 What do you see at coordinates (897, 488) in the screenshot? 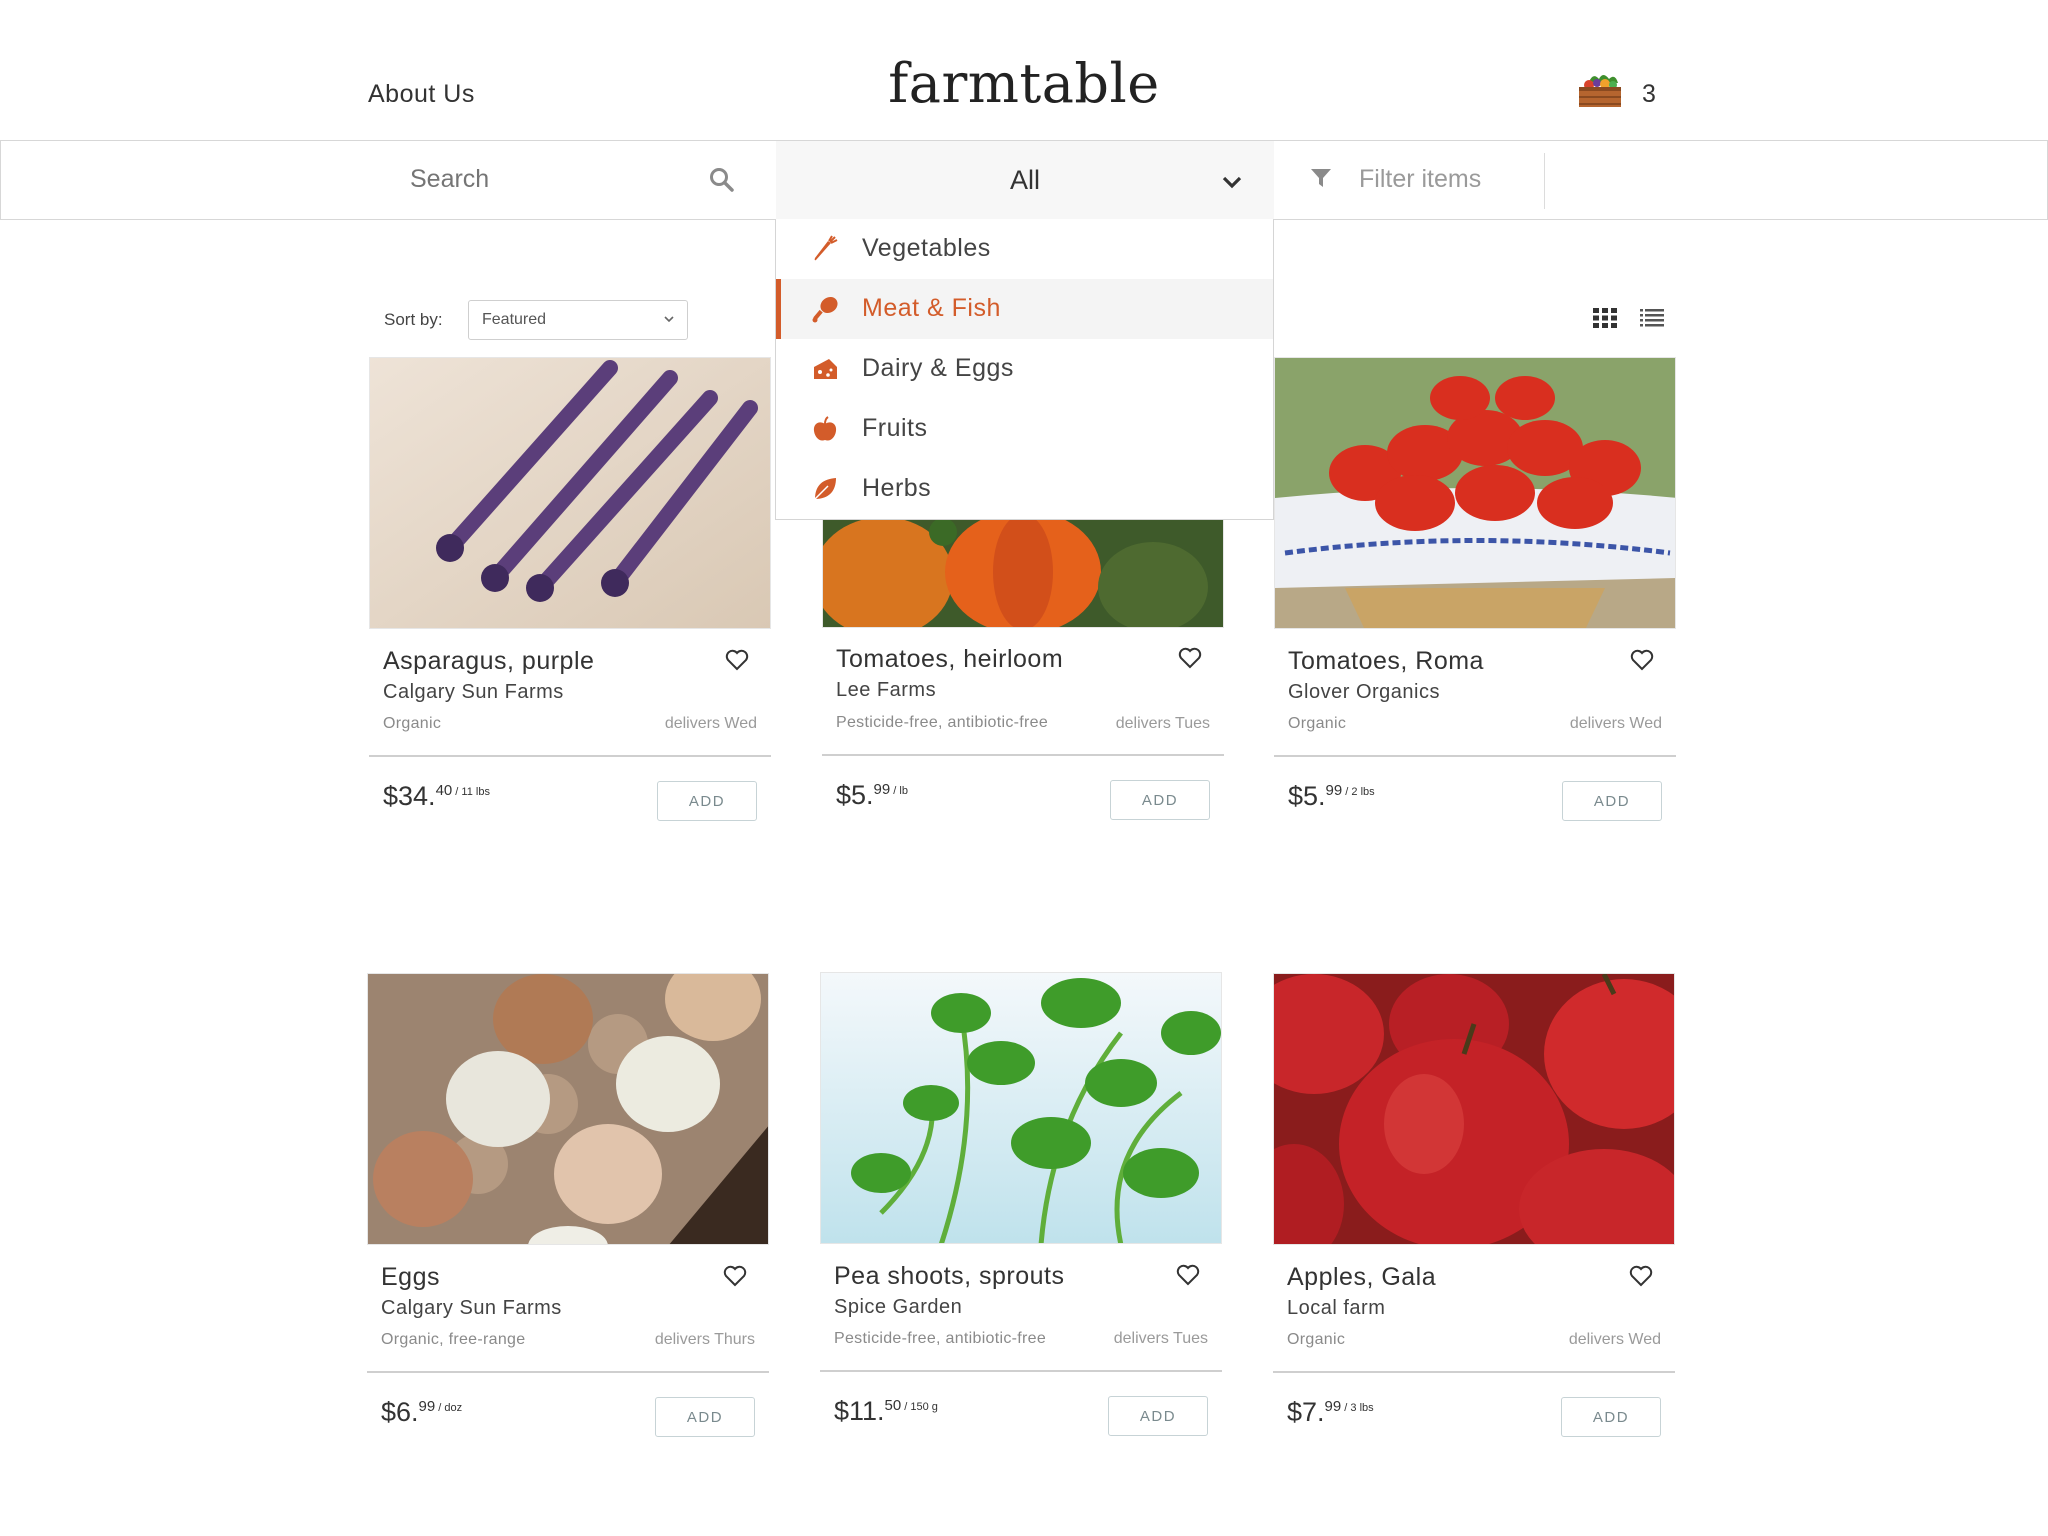
I see `dropdown-item-label: Herbs` at bounding box center [897, 488].